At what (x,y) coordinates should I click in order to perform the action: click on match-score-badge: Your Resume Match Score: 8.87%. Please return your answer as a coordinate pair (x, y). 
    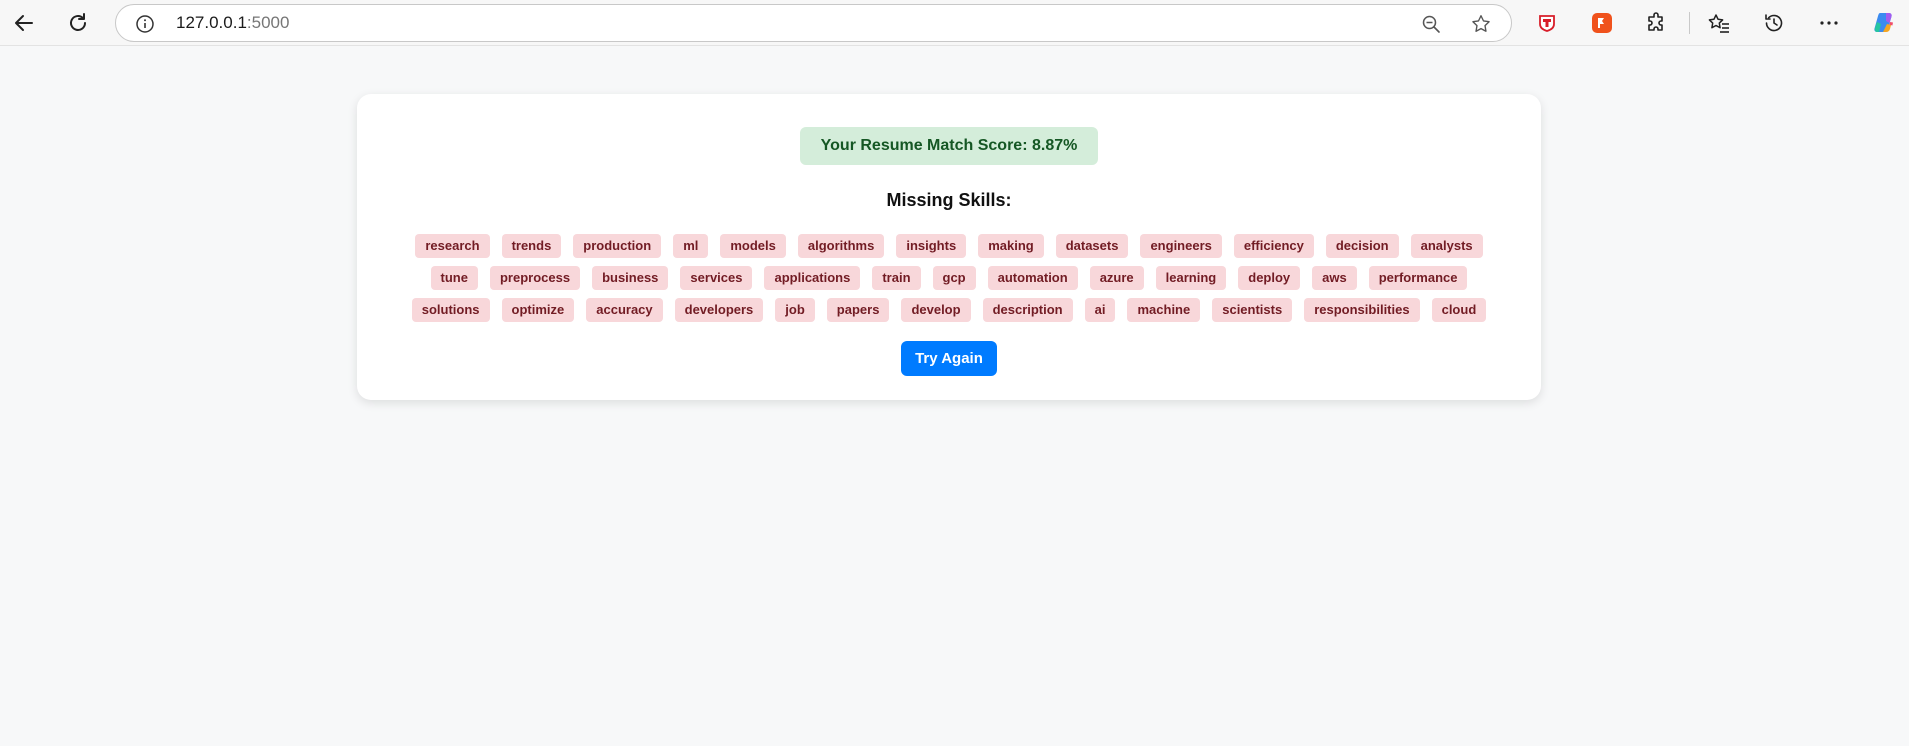
    Looking at the image, I should click on (949, 146).